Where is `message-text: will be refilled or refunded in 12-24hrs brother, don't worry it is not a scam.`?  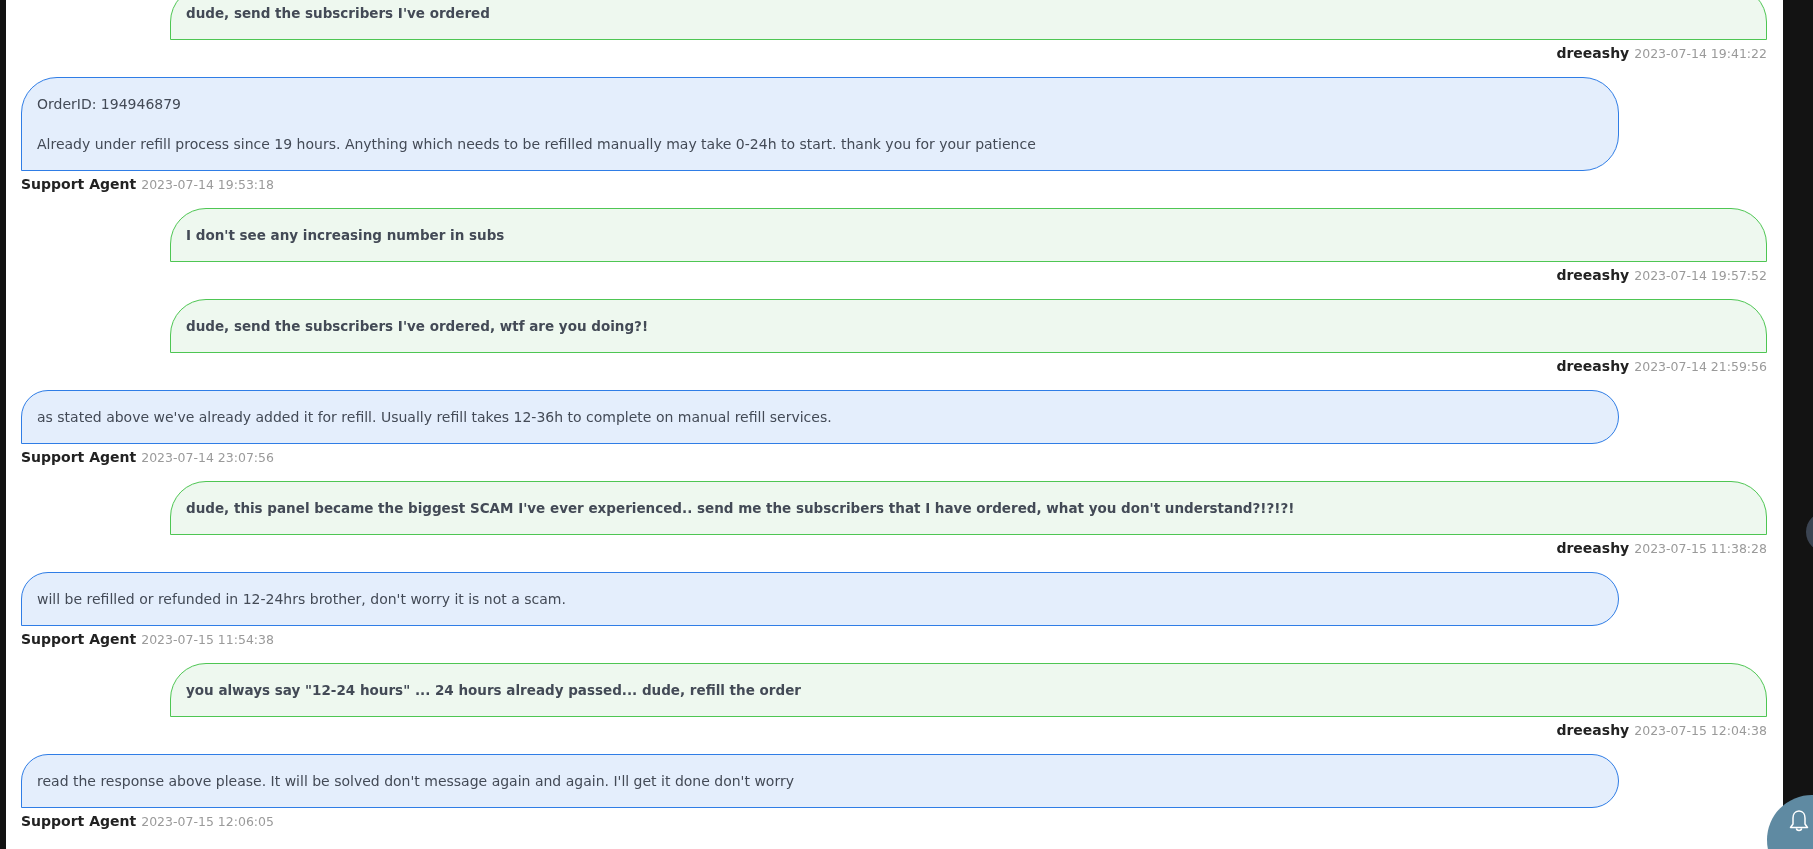
message-text: will be refilled or refunded in 12-24hrs brother, don't worry it is not a scam. is located at coordinates (302, 599).